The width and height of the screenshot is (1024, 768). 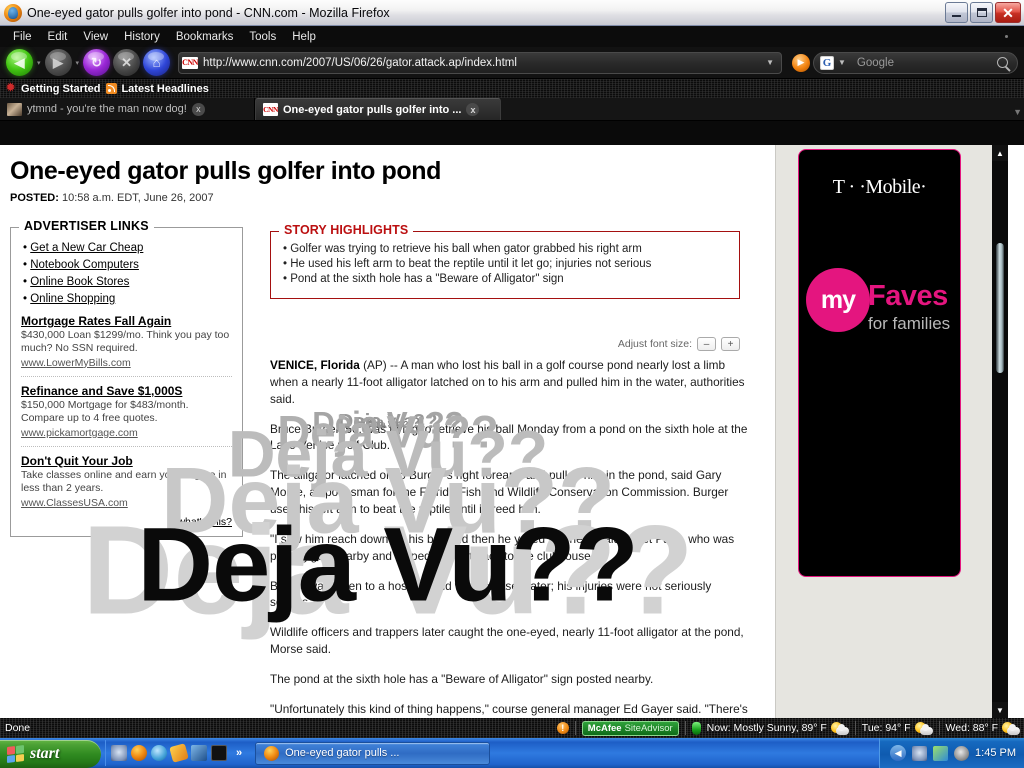 I want to click on posted-value: 10:58 a.m. EDT, June 26, 2007, so click(x=137, y=198).